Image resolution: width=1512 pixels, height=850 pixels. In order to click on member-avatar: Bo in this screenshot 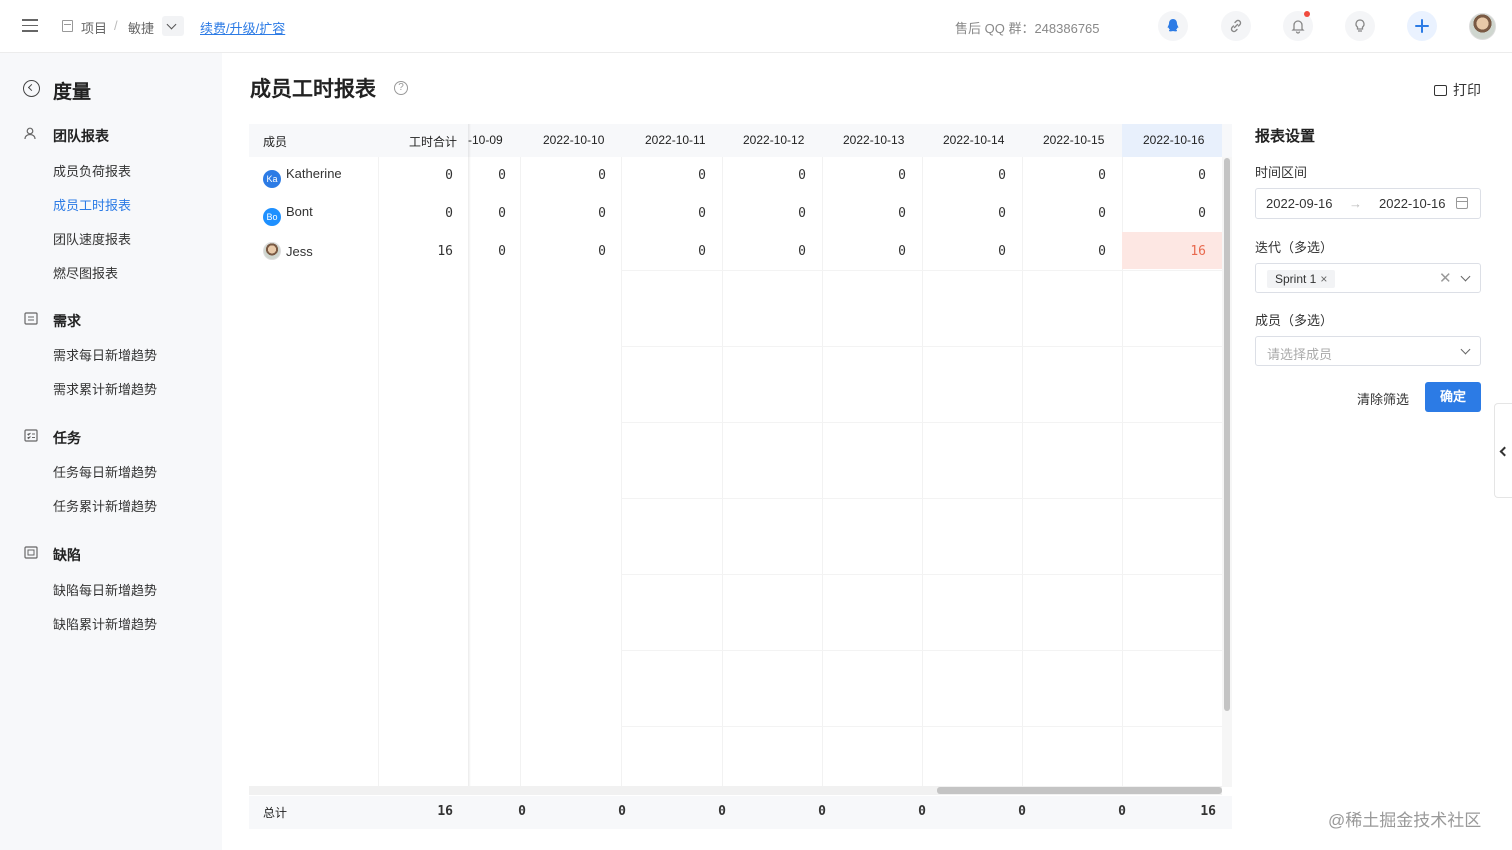, I will do `click(272, 217)`.